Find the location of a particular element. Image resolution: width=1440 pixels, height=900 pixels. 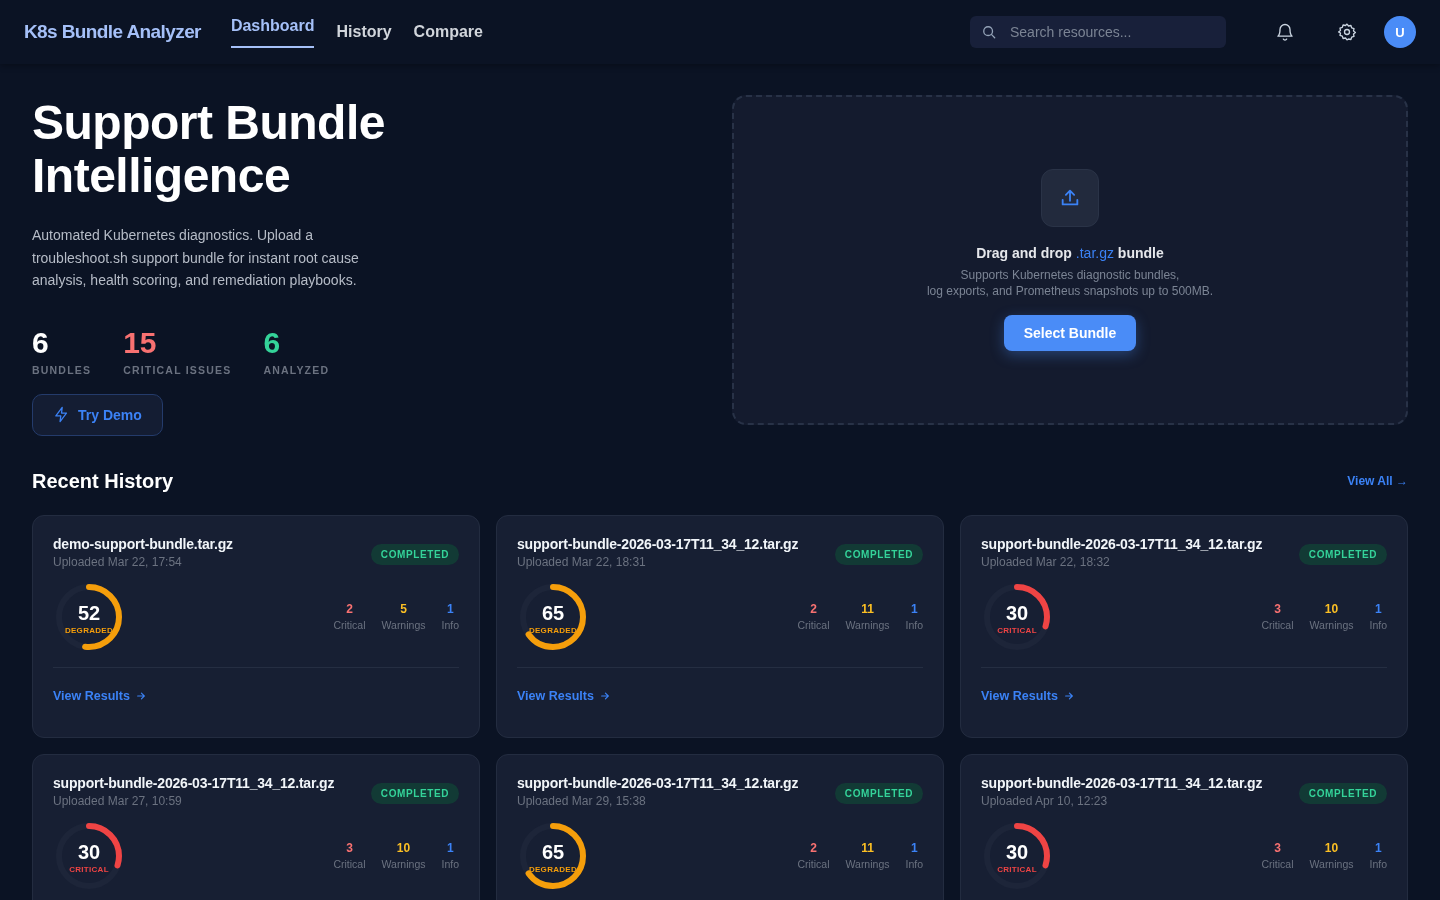

settings-icon is located at coordinates (1347, 32).